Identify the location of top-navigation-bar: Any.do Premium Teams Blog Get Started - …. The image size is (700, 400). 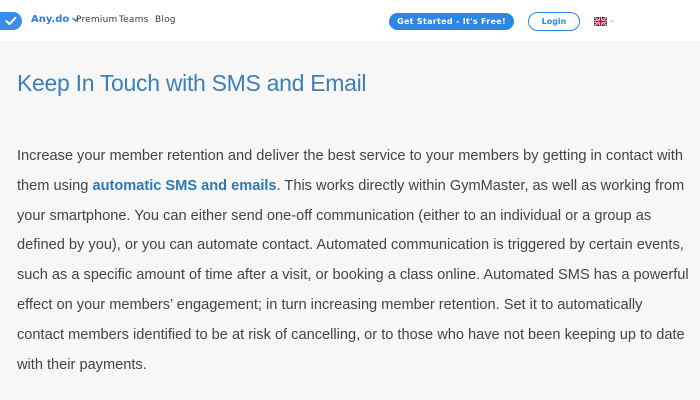
(350, 21).